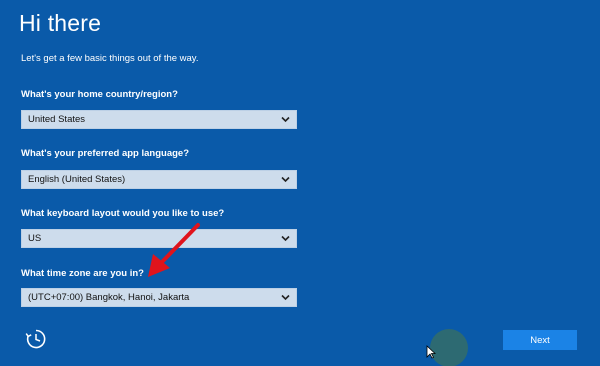  I want to click on next-button: Next, so click(540, 340).